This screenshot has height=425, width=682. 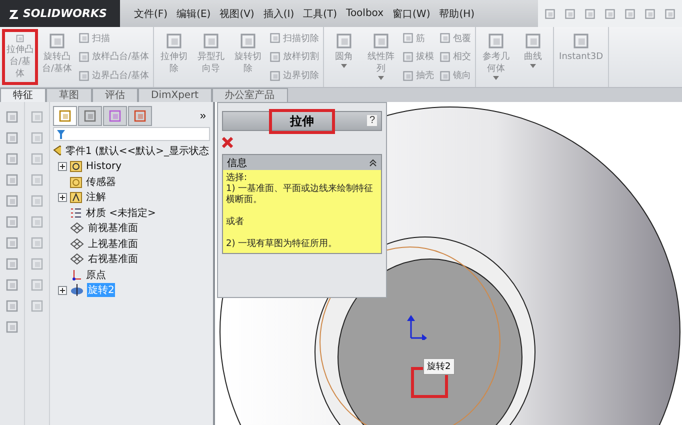 What do you see at coordinates (581, 57) in the screenshot?
I see `toolbar-button: Instant3D` at bounding box center [581, 57].